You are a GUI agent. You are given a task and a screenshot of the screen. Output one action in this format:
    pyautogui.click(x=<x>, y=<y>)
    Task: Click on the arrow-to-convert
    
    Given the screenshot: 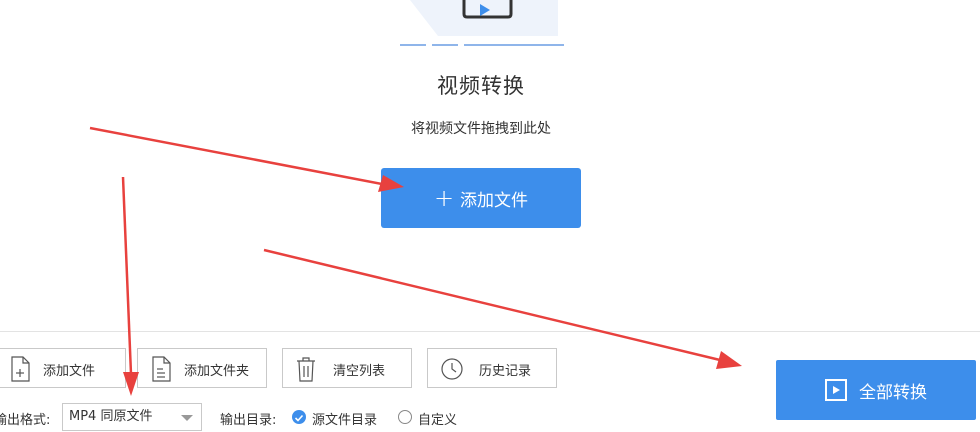 What is the action you would take?
    pyautogui.click(x=492, y=305)
    